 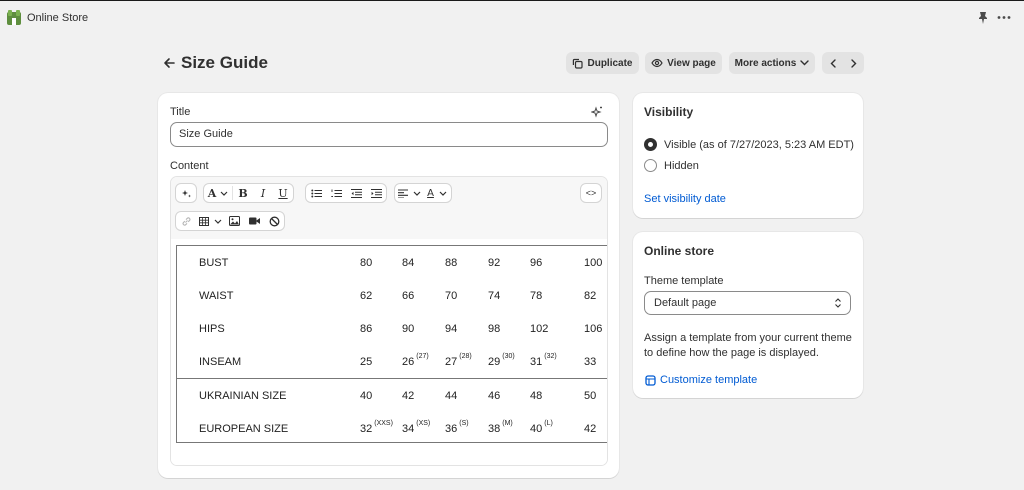 I want to click on visible-radio, so click(x=650, y=144).